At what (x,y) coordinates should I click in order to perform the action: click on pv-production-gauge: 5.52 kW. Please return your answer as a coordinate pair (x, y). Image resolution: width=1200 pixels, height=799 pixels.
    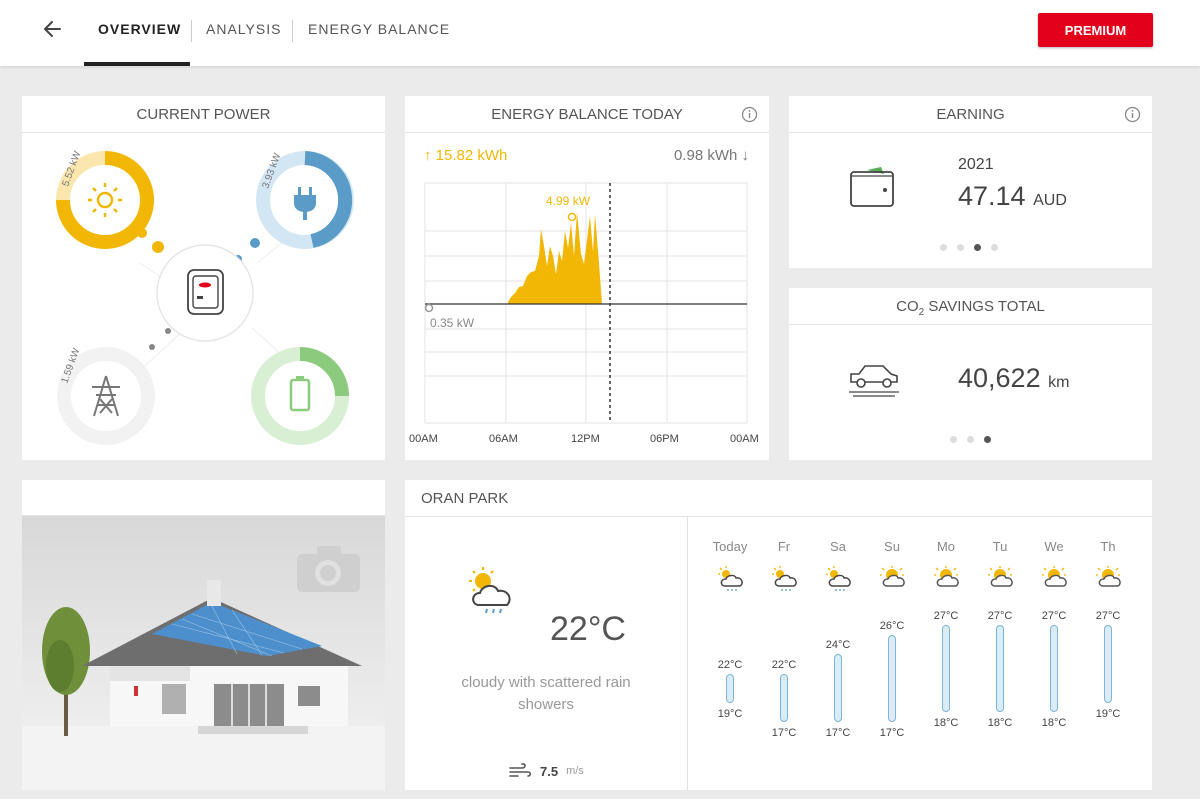
    Looking at the image, I should click on (105, 199).